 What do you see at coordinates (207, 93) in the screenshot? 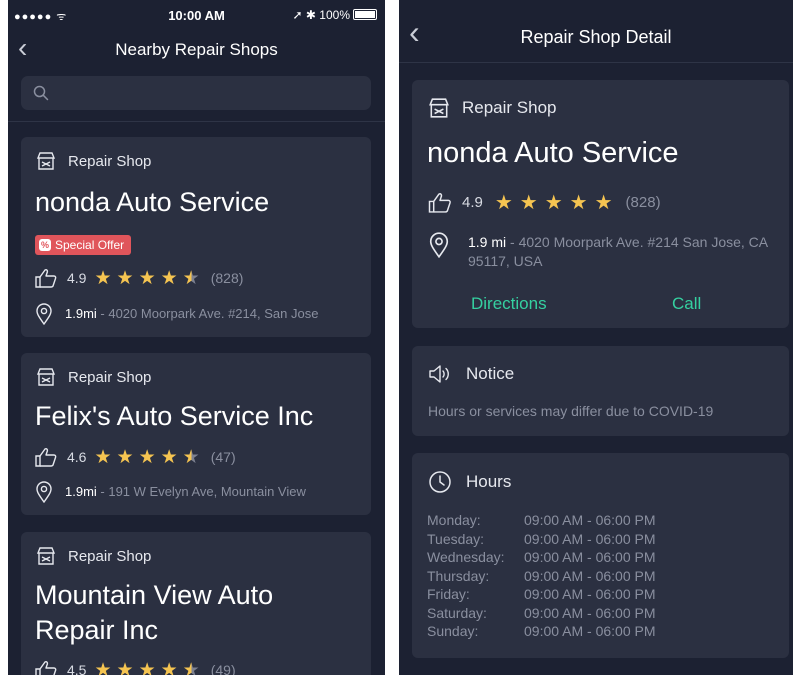
I see `search-input` at bounding box center [207, 93].